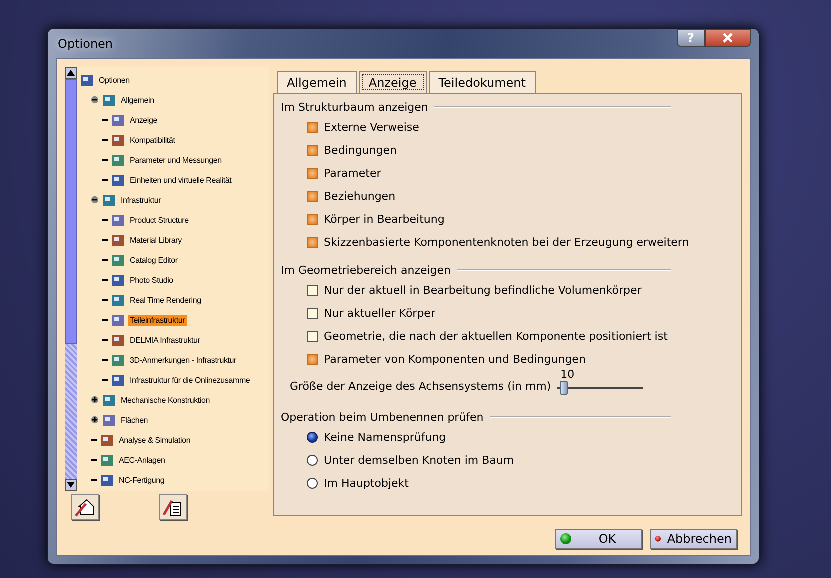 The width and height of the screenshot is (831, 578). Describe the element at coordinates (564, 387) in the screenshot. I see `slider-thumb` at that location.